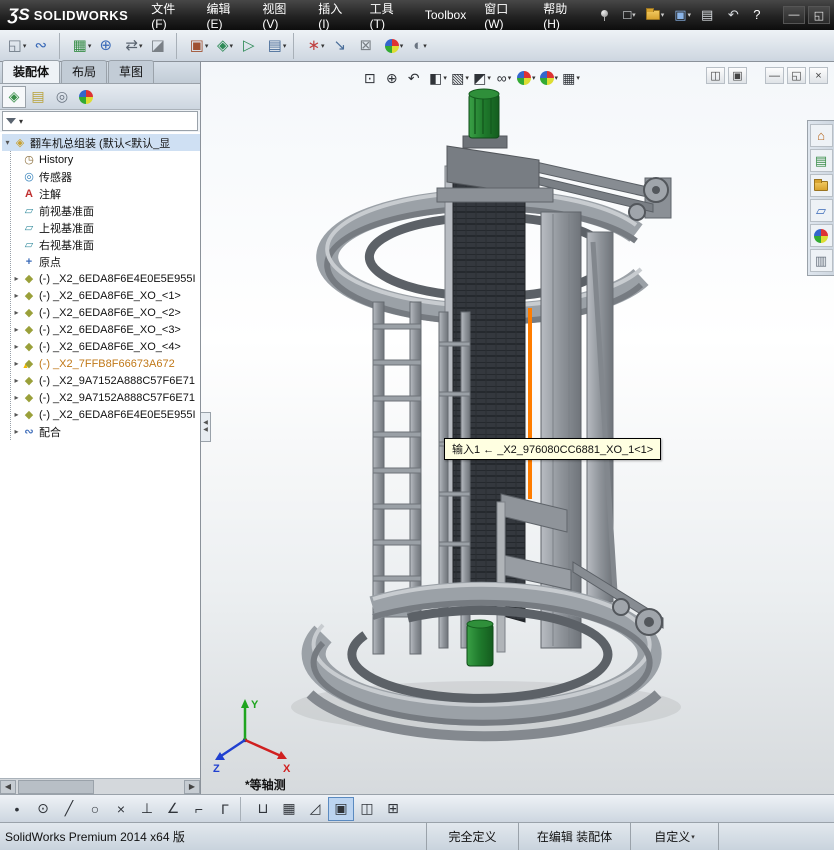  Describe the element at coordinates (225, 809) in the screenshot. I see `convert-entities-icon: Γ` at that location.